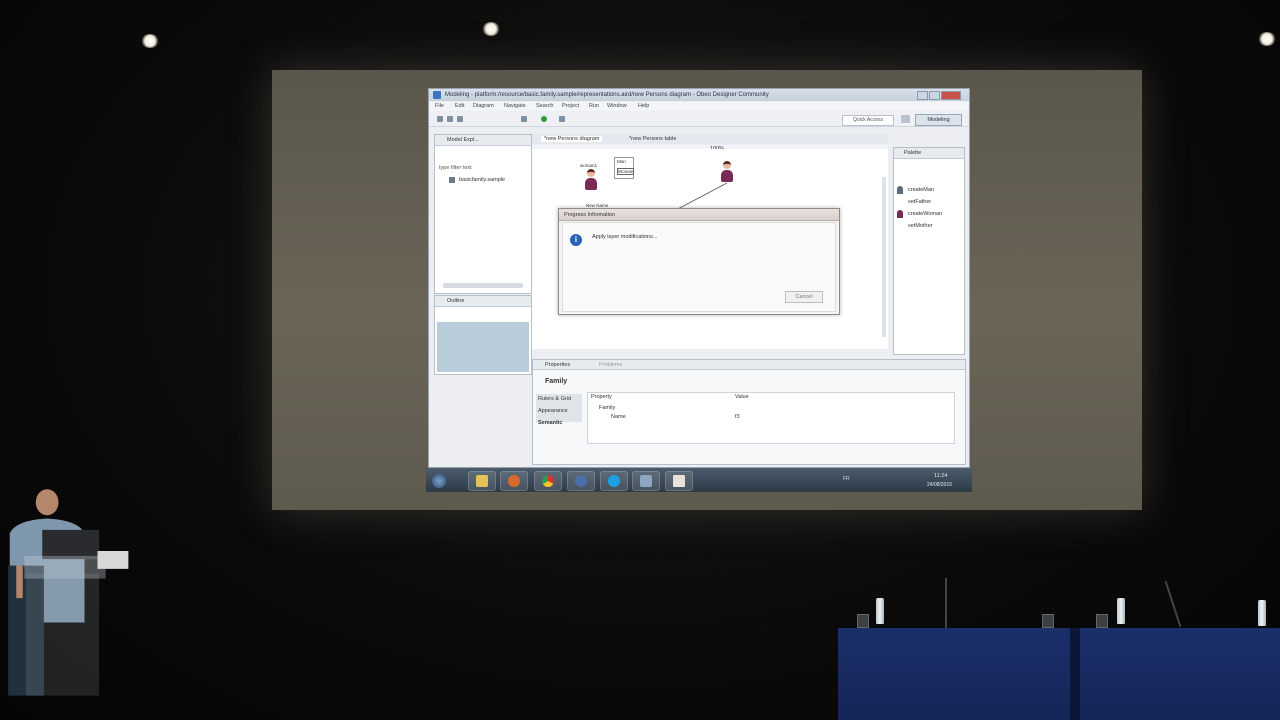 This screenshot has width=1280, height=720. Describe the element at coordinates (940, 476) in the screenshot. I see `clock-time: 11:24` at that location.